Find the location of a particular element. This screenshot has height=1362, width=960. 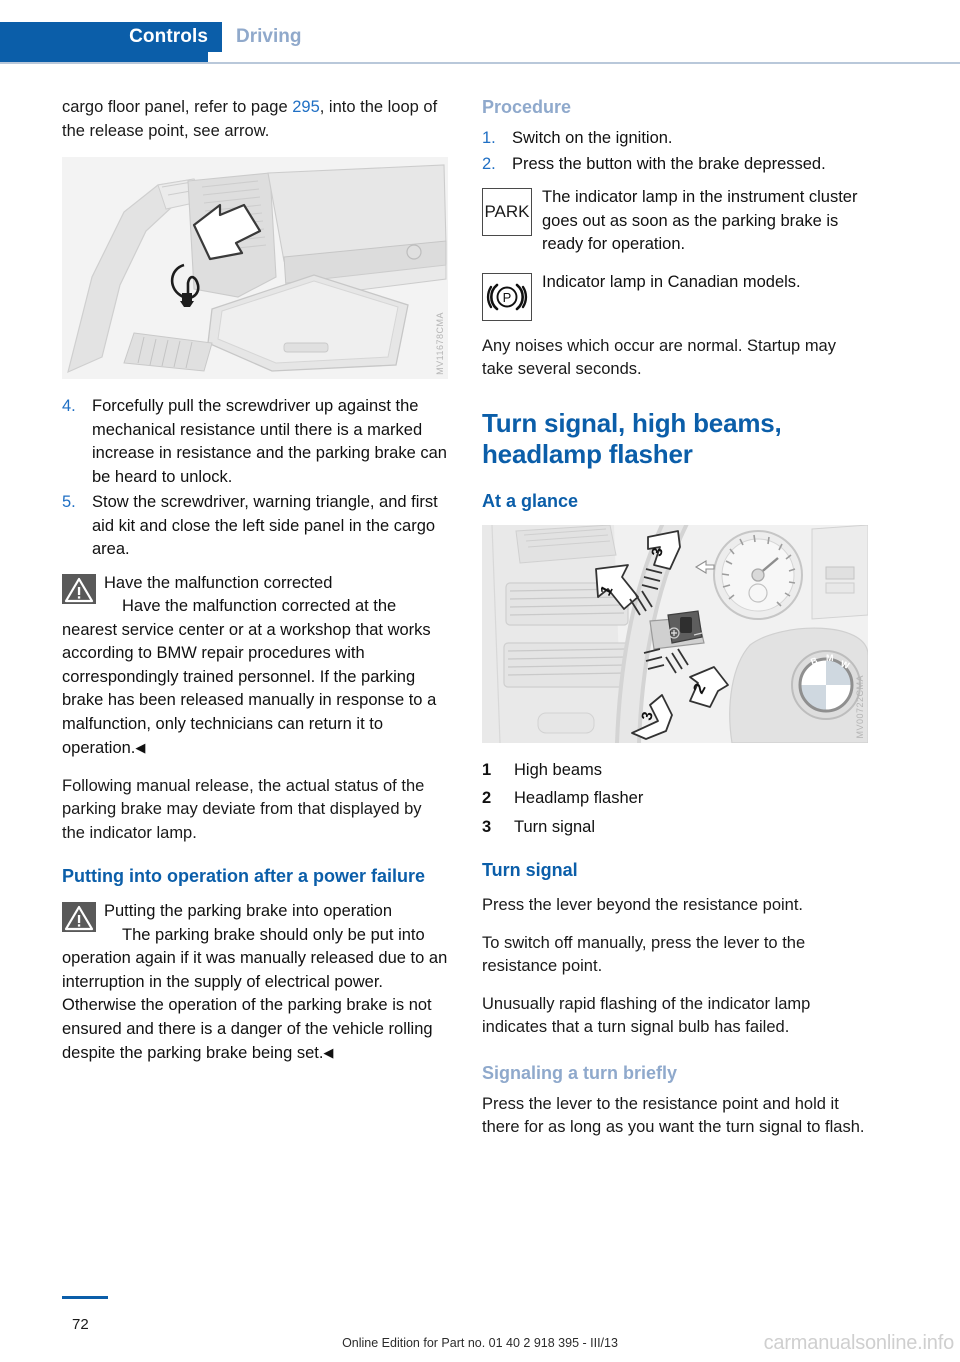

header-divider is located at coordinates (480, 63).